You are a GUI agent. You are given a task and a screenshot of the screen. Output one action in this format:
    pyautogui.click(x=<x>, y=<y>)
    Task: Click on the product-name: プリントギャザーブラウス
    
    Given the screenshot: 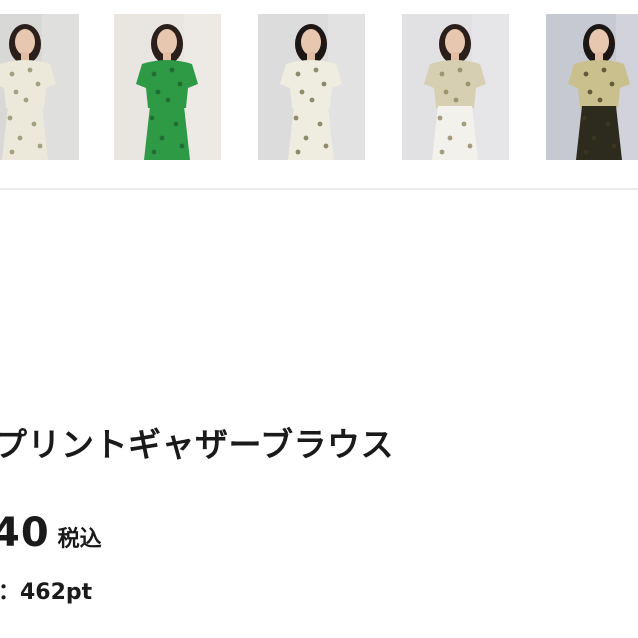 What is the action you would take?
    pyautogui.click(x=197, y=444)
    